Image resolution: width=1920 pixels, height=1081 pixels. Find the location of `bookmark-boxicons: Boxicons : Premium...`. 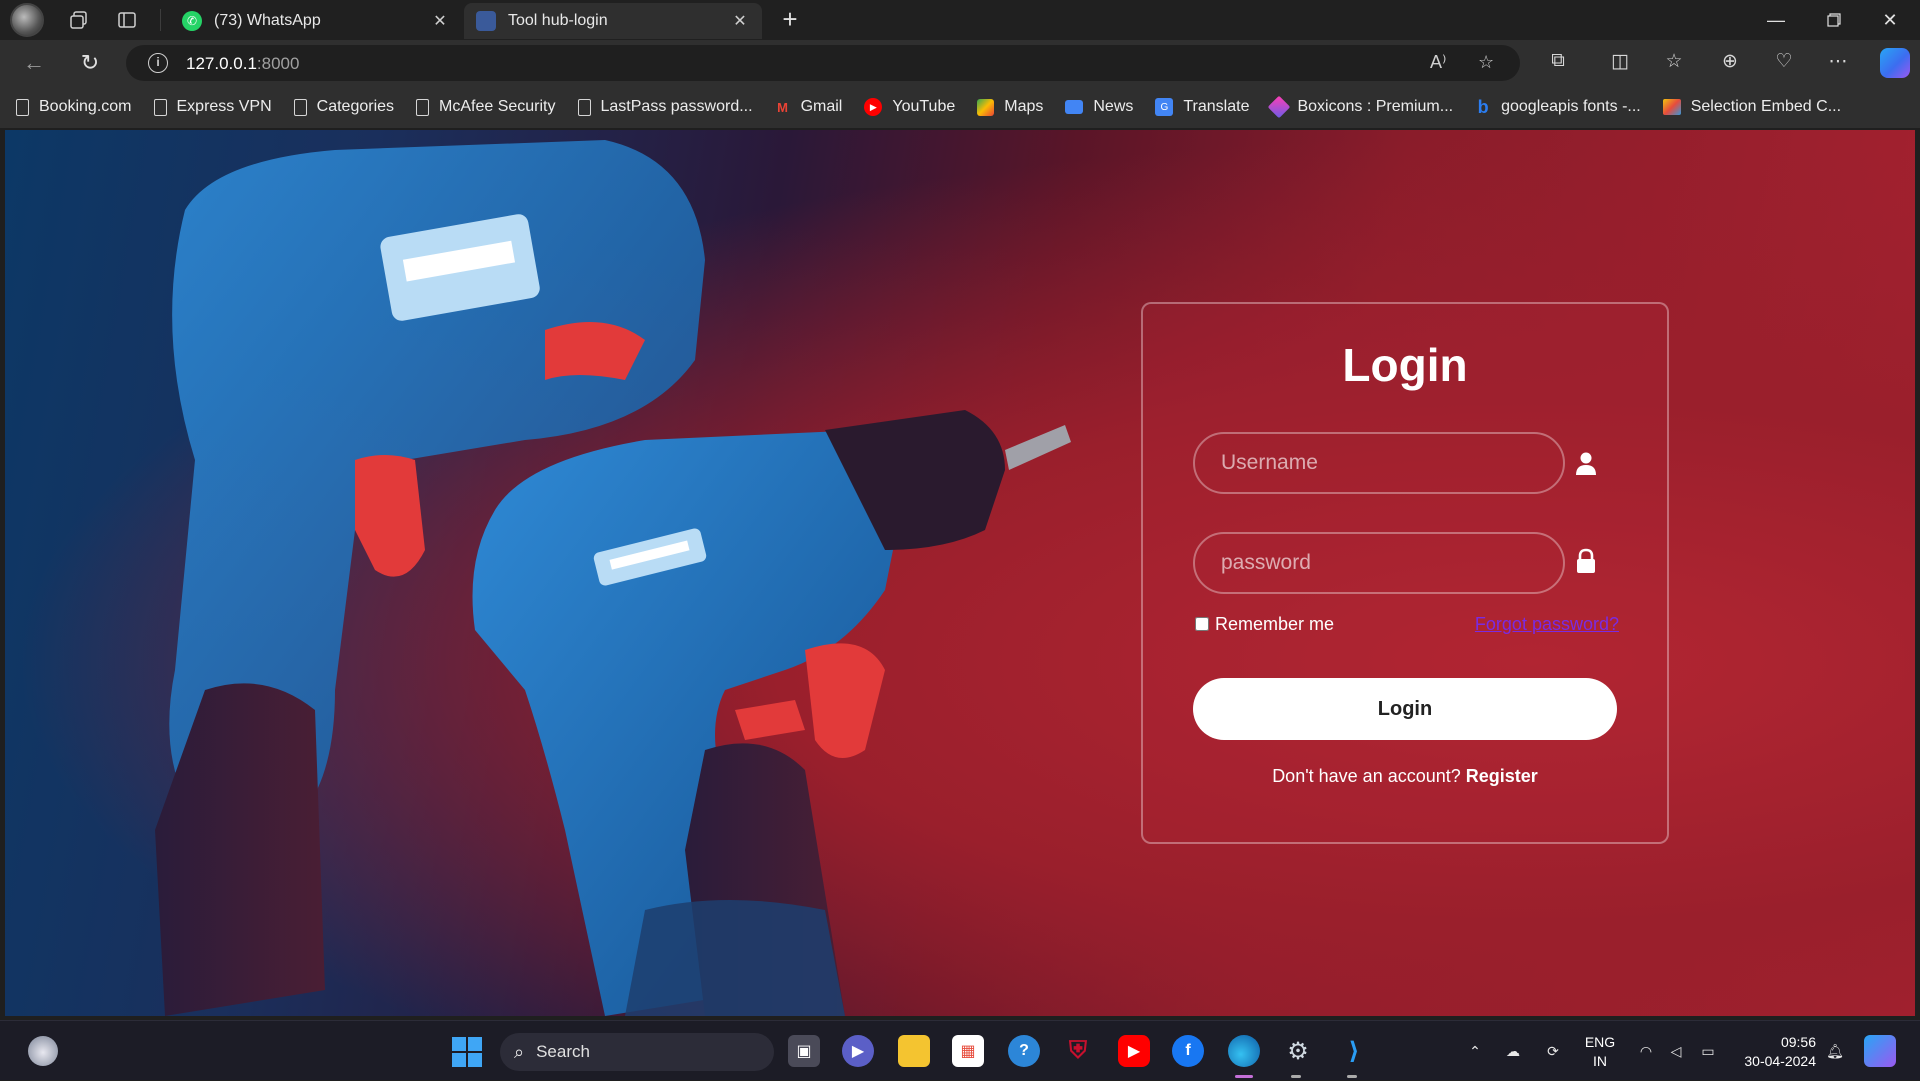

bookmark-boxicons: Boxicons : Premium... is located at coordinates (1360, 107).